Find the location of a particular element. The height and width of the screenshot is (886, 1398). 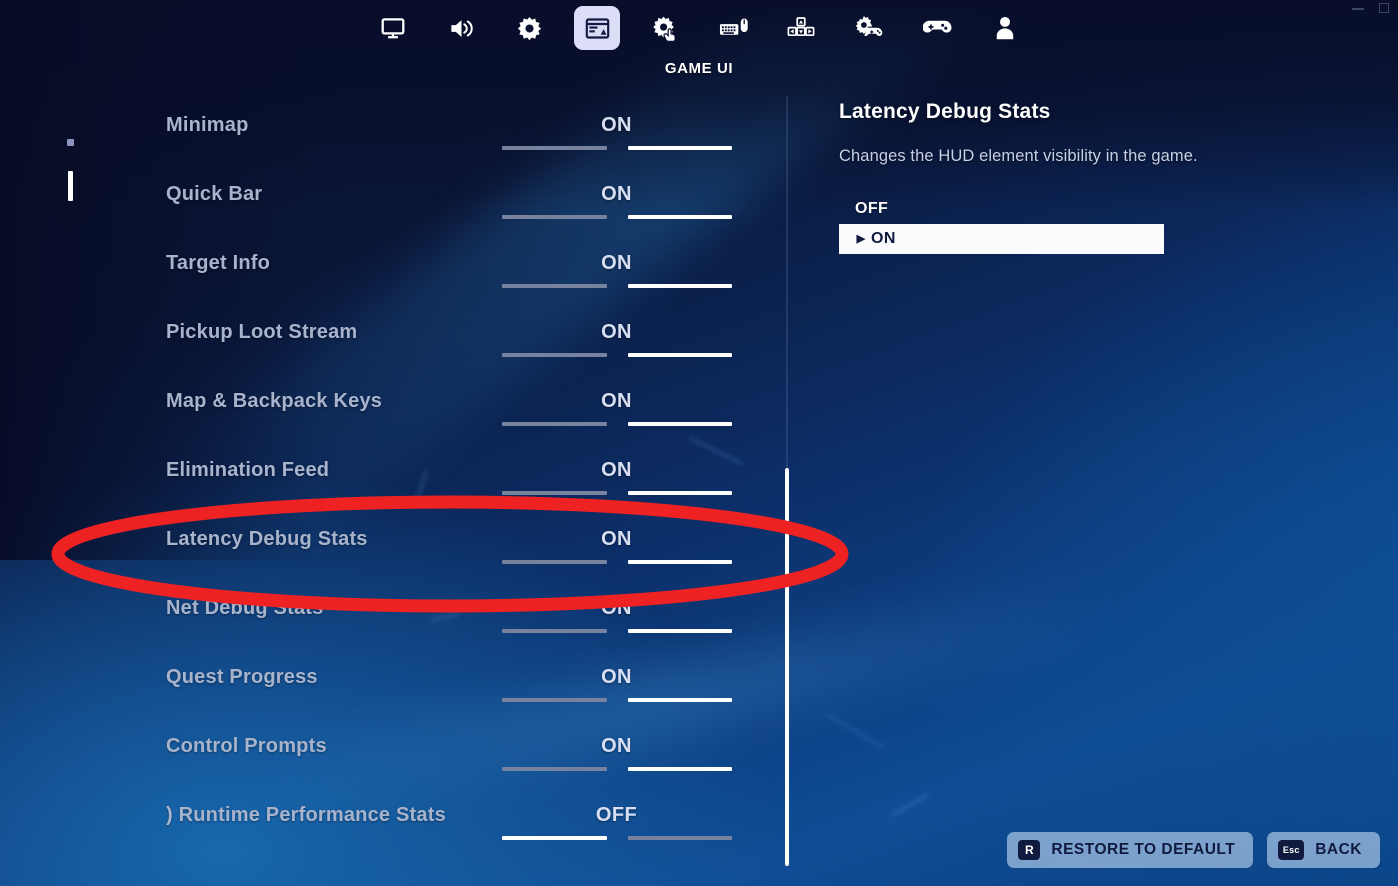

settings-row: Pickup Loot Stream ON is located at coordinates (393, 352).